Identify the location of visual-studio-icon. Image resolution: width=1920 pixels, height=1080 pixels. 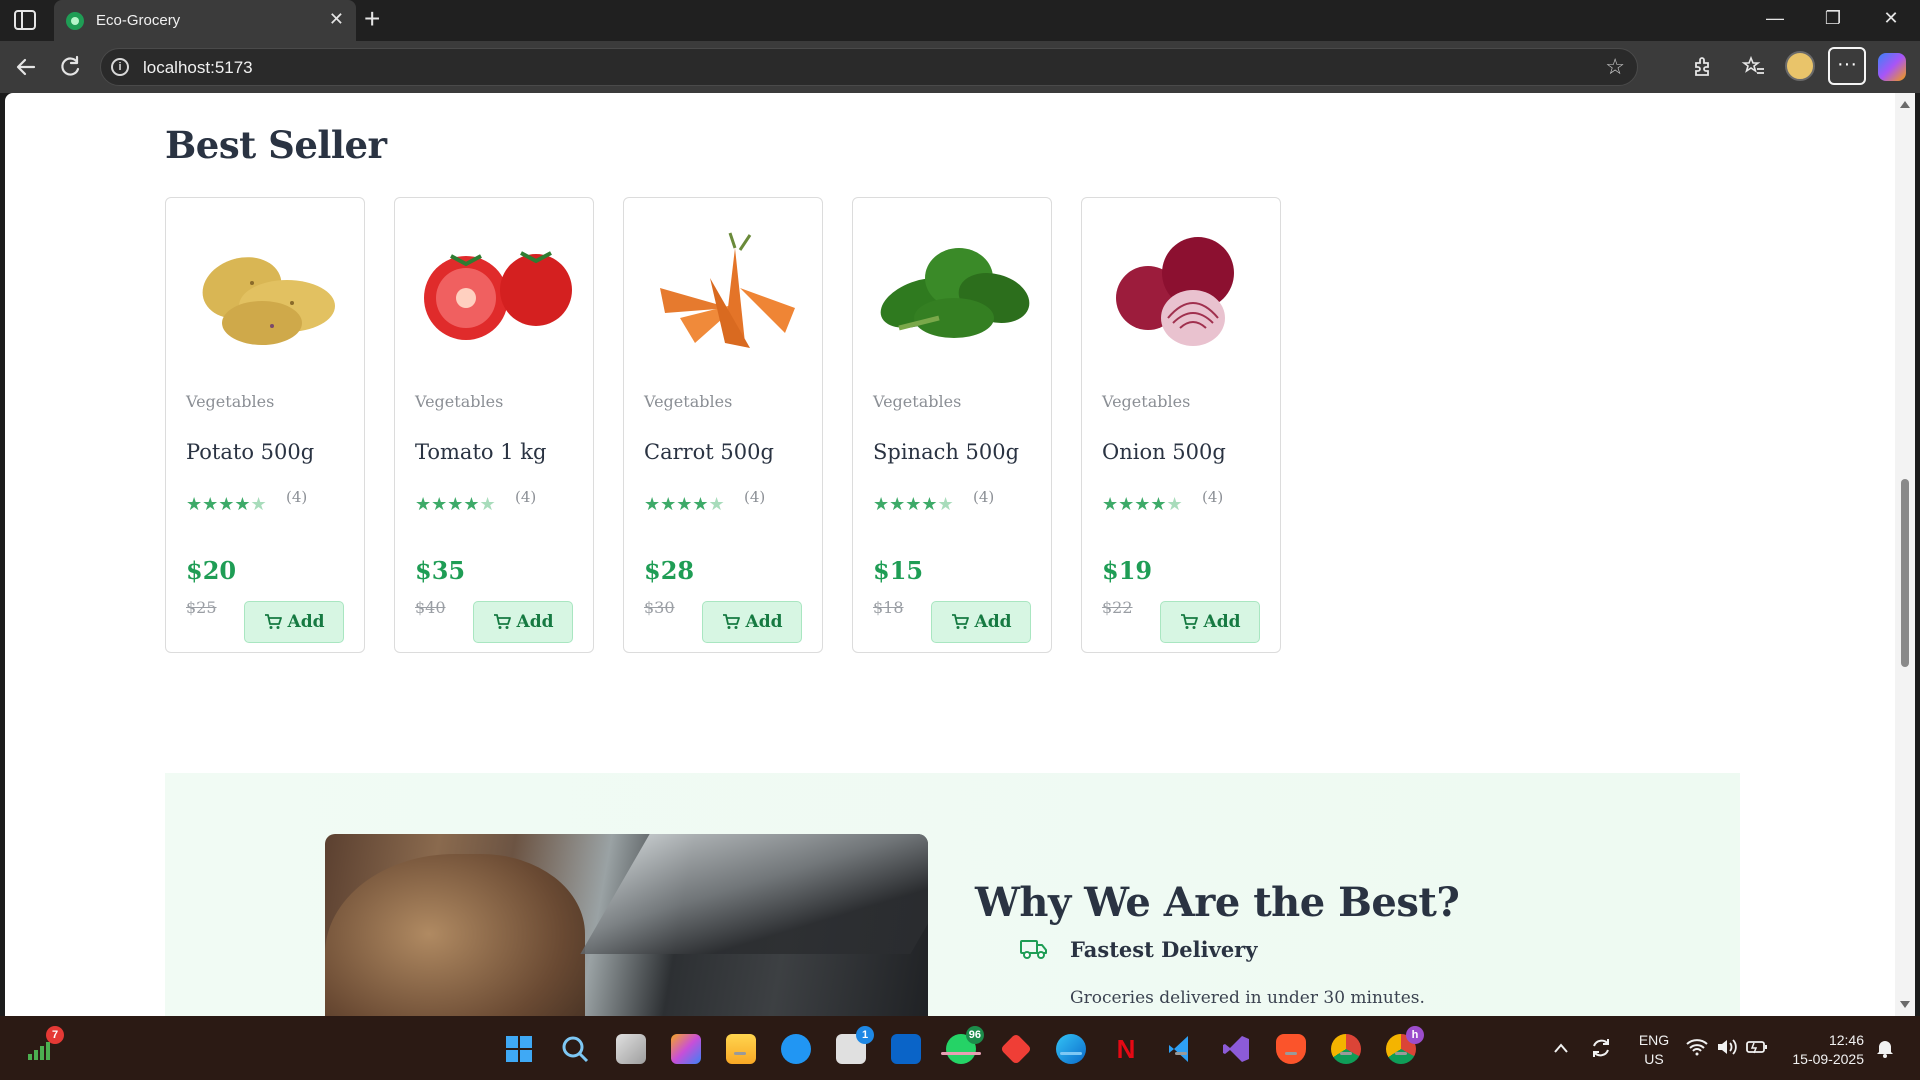
(1236, 1049).